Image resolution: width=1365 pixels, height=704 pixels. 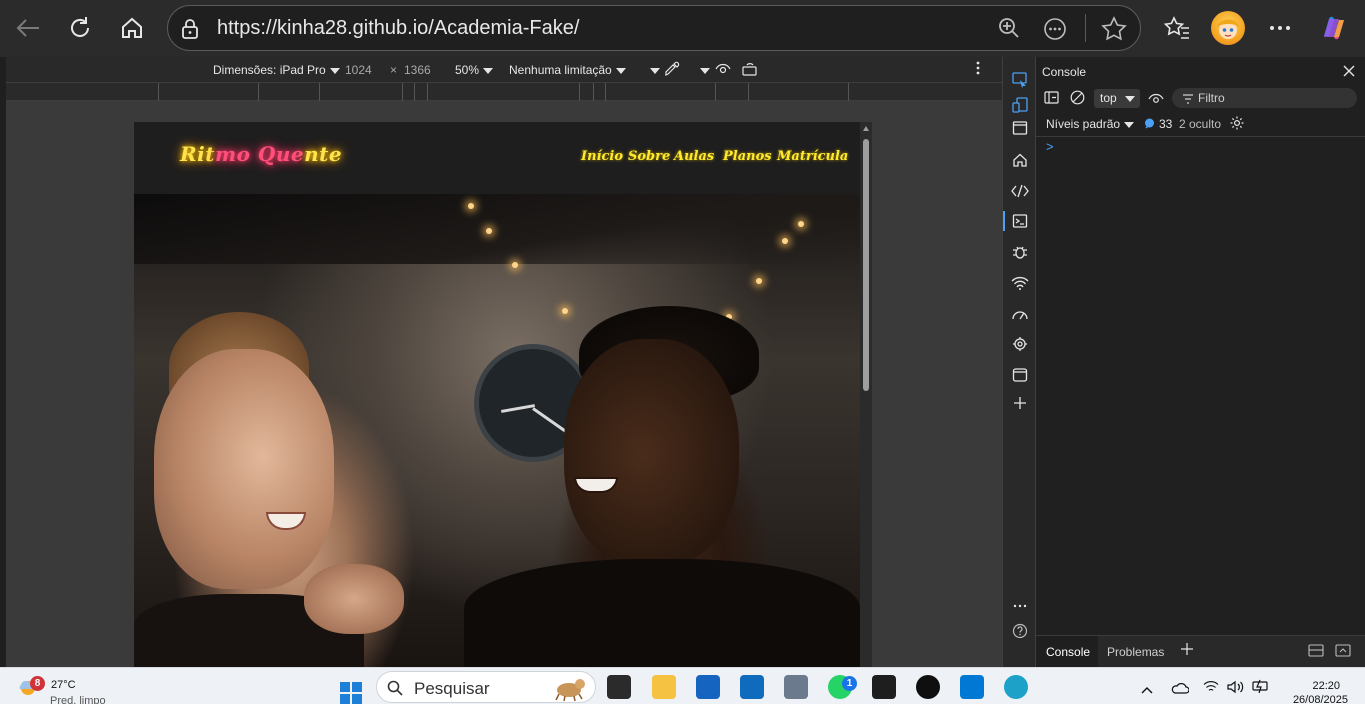 I want to click on copilot-icon, so click(x=1334, y=28).